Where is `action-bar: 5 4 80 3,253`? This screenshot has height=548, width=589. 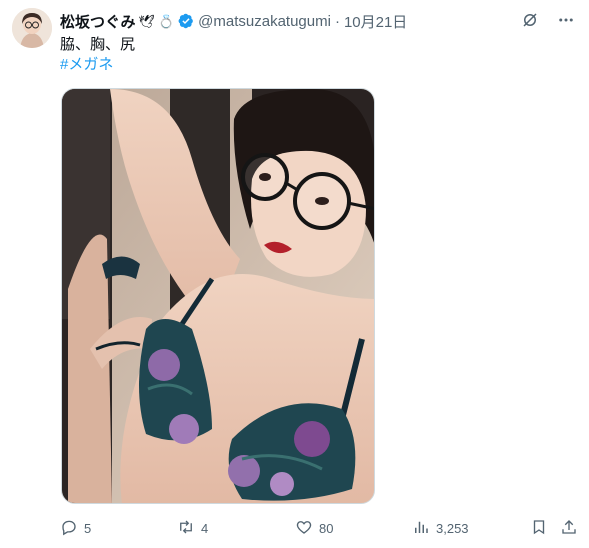 action-bar: 5 4 80 3,253 is located at coordinates (320, 528).